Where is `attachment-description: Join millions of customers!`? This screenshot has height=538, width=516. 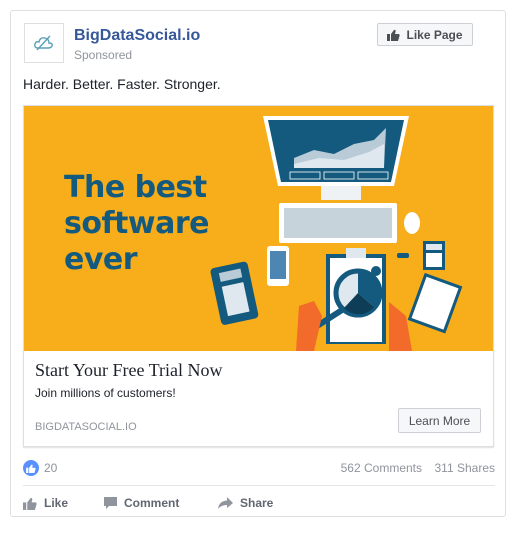 attachment-description: Join millions of customers! is located at coordinates (105, 393).